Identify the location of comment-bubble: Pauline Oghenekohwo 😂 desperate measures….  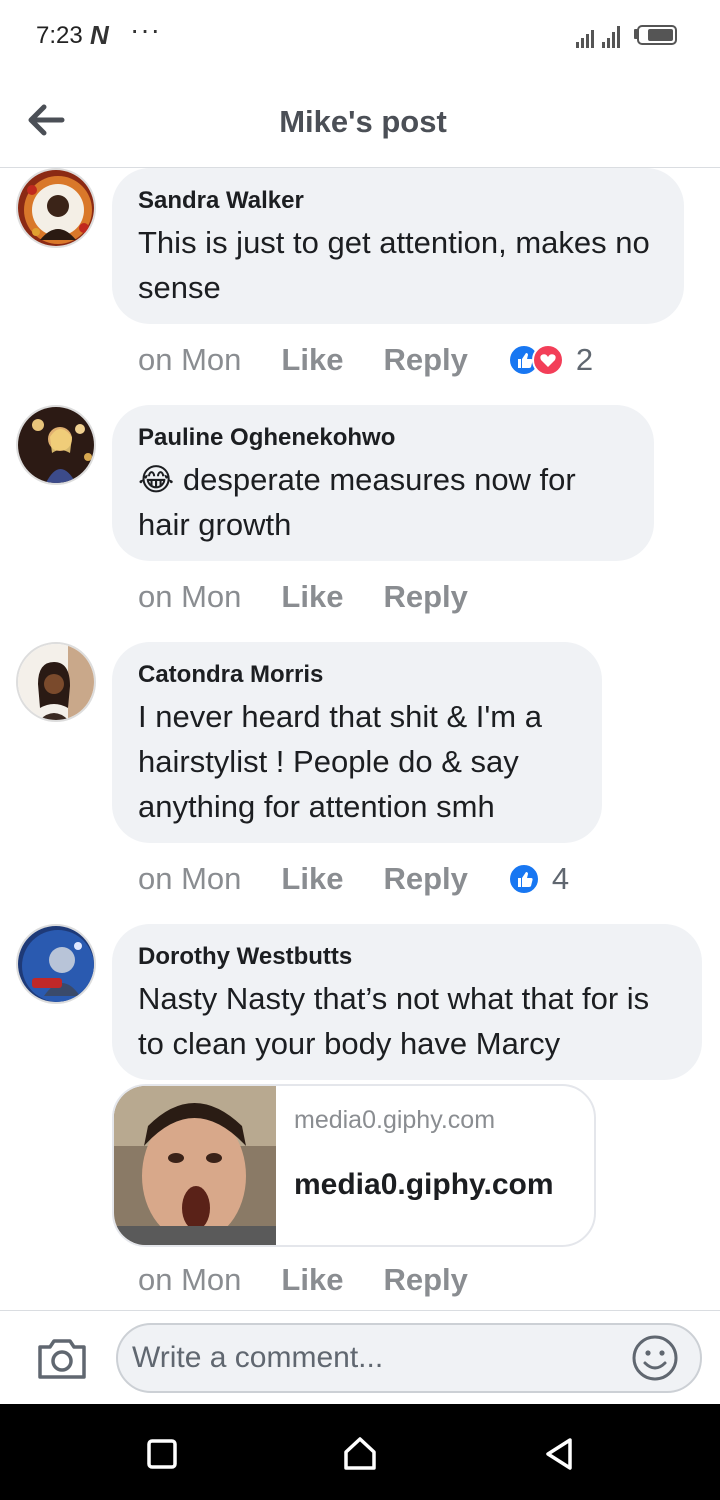
(383, 483).